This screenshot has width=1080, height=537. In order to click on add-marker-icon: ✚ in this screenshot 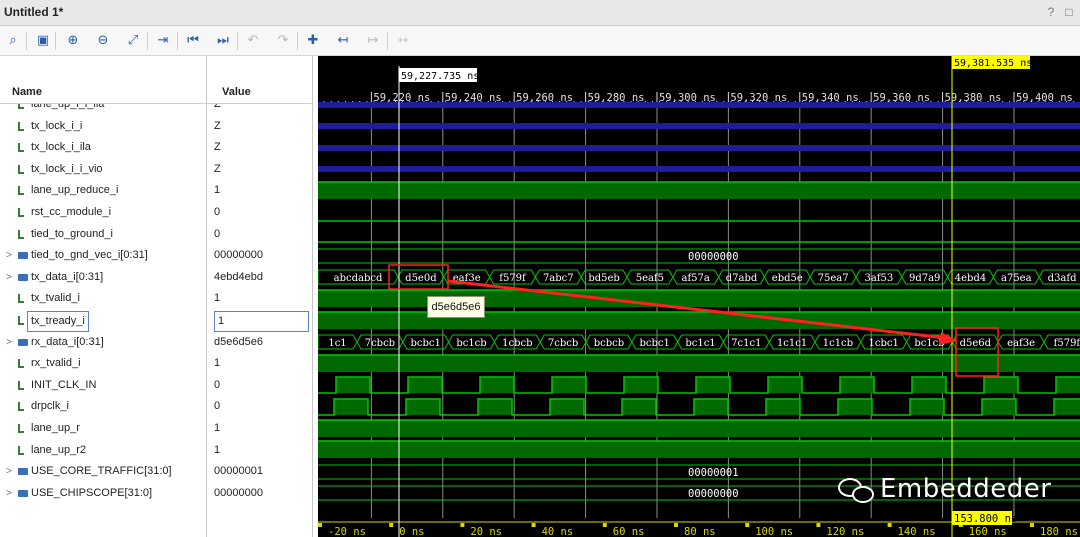, I will do `click(313, 41)`.